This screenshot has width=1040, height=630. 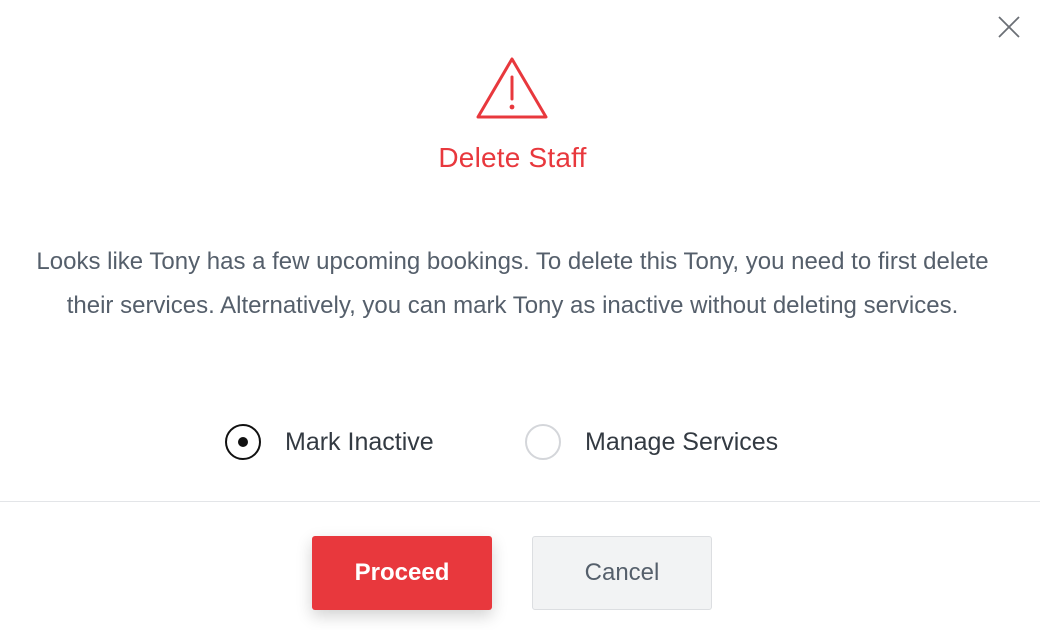 I want to click on option-mark-inactive: Mark Inactive, so click(x=329, y=442).